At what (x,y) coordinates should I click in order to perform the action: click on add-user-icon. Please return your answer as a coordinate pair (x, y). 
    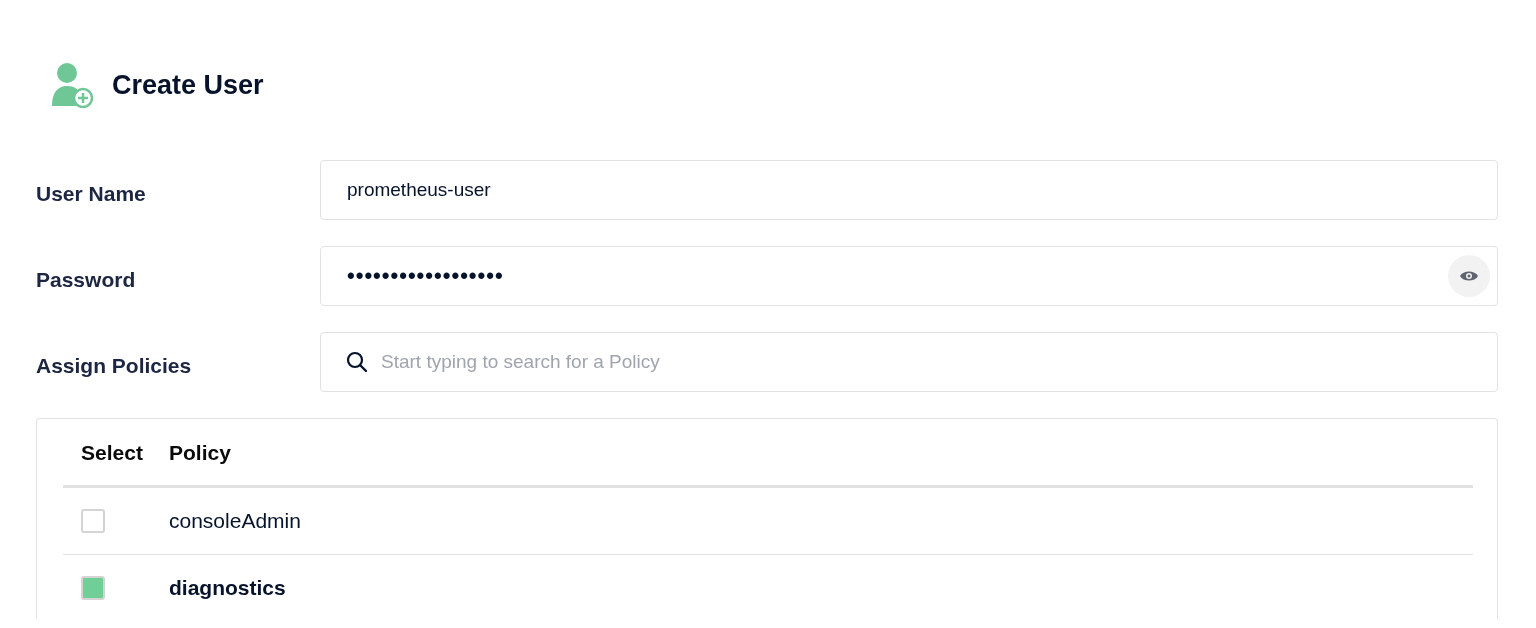
    Looking at the image, I should click on (73, 85).